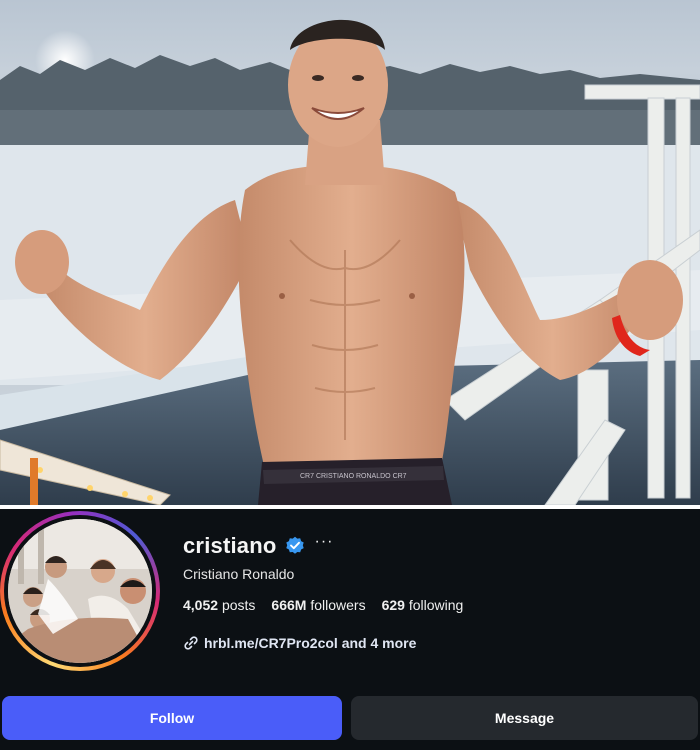 This screenshot has height=750, width=700. What do you see at coordinates (353, 476) in the screenshot?
I see `waistband-text: CR7 CRISTIANO RONALDO CR7` at bounding box center [353, 476].